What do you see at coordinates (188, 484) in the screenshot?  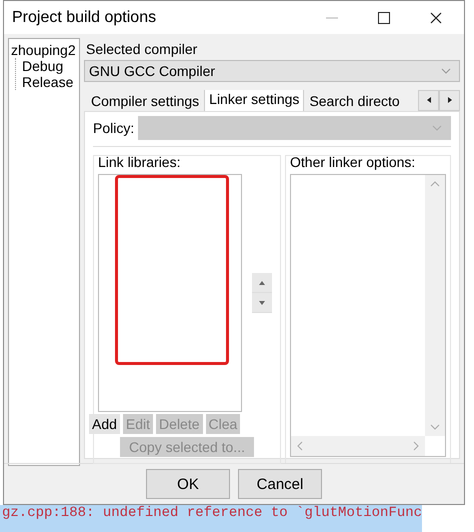 I see `dialog-button: OK` at bounding box center [188, 484].